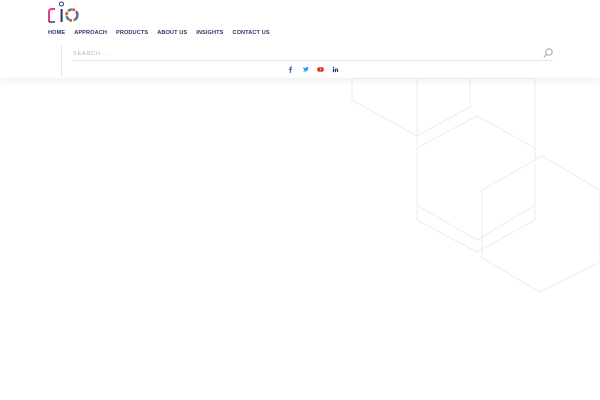 The image size is (600, 400). I want to click on twitter-icon, so click(305, 69).